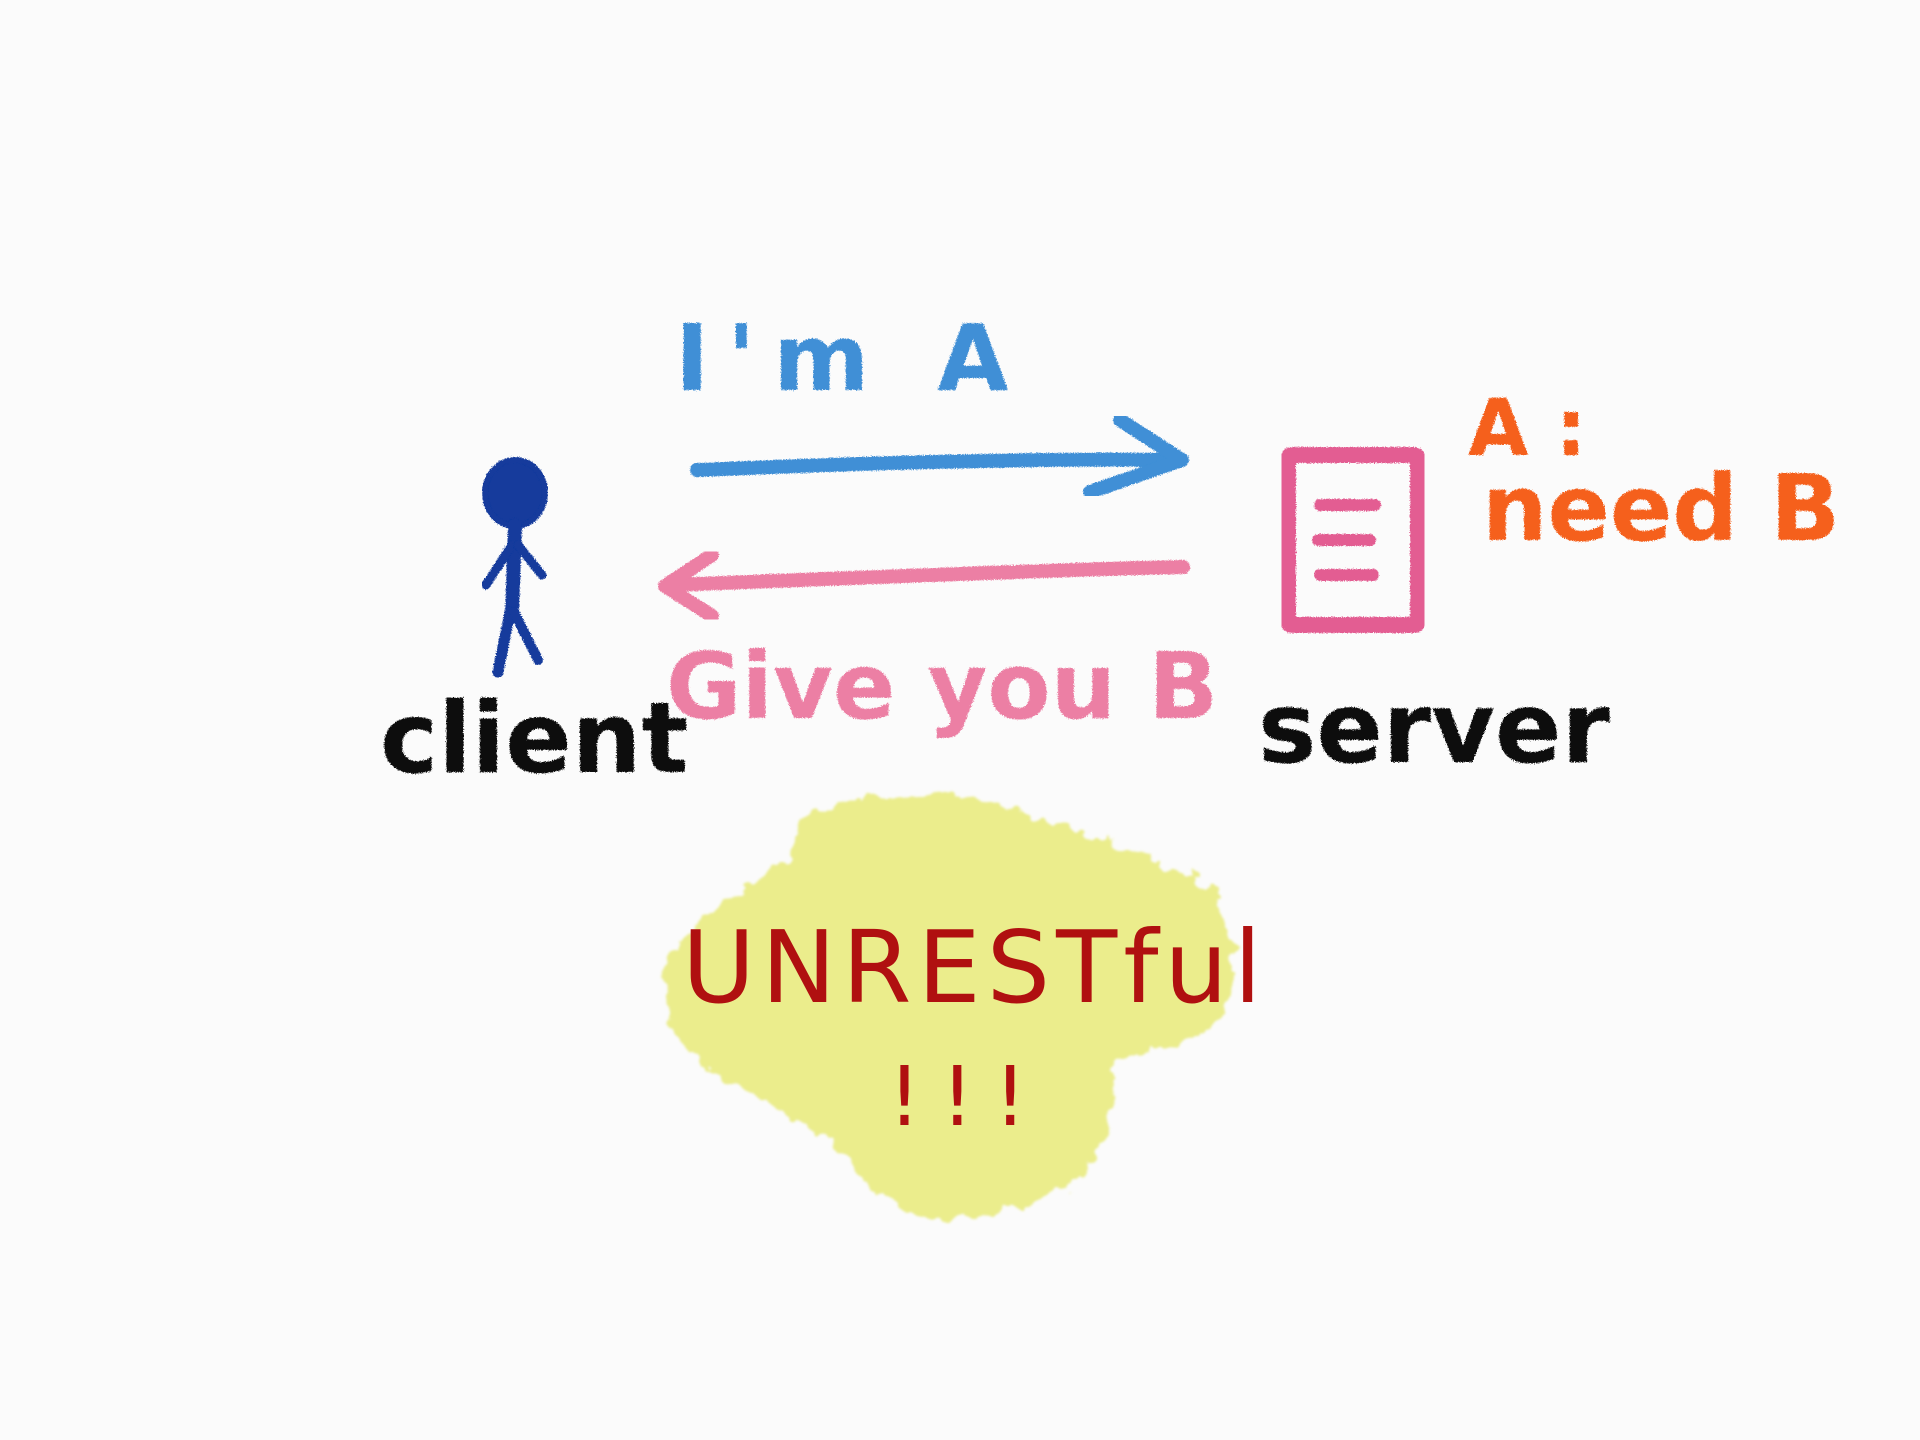 This screenshot has height=1440, width=1920. What do you see at coordinates (534, 739) in the screenshot?
I see `client-label: client` at bounding box center [534, 739].